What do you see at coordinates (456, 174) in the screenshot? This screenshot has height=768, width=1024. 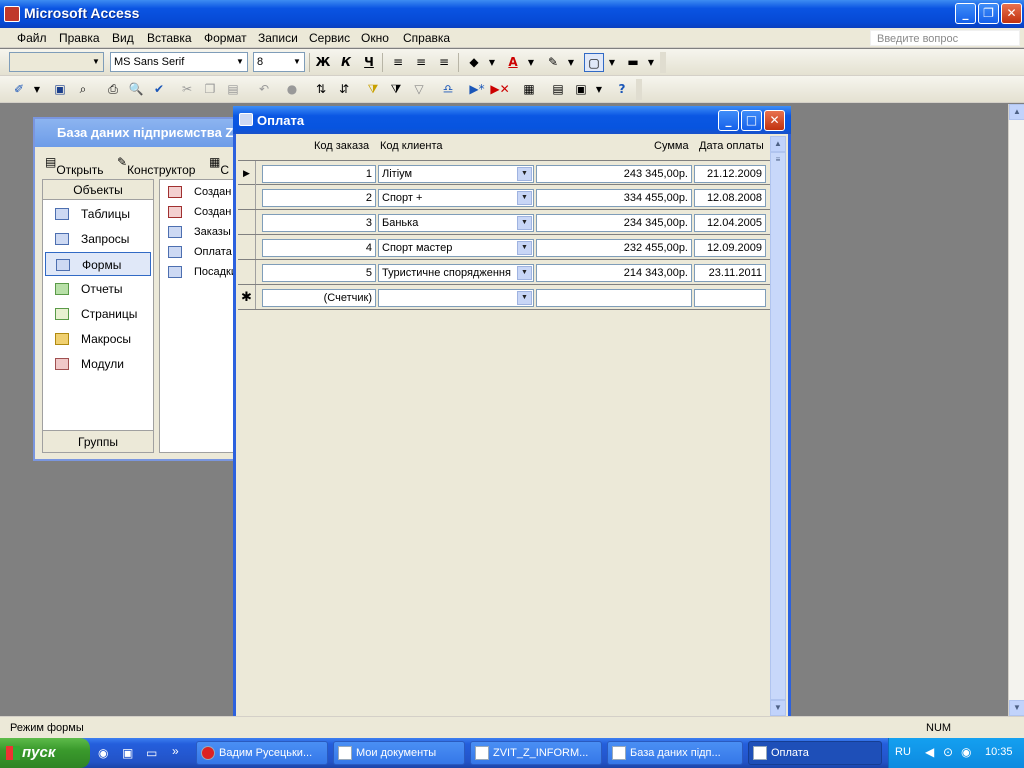 I see `client-combo: Літіум ▼` at bounding box center [456, 174].